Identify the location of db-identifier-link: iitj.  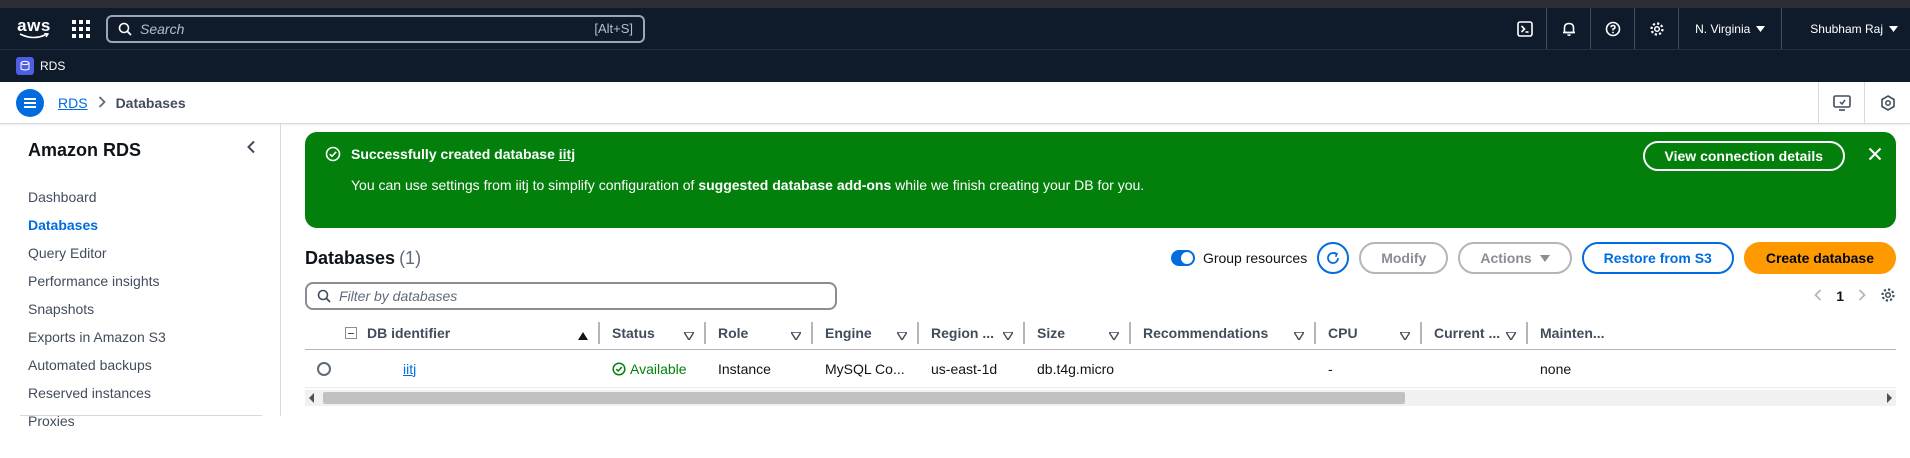
(409, 369).